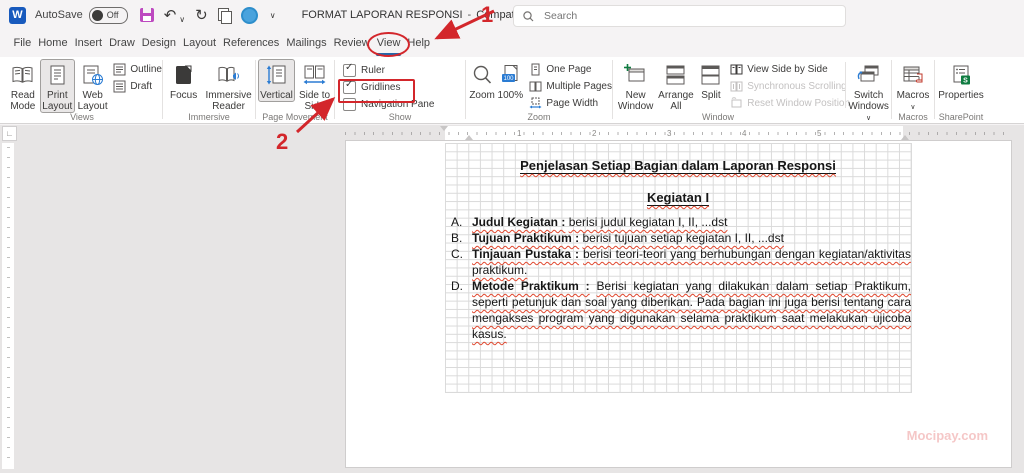 The width and height of the screenshot is (1024, 473). What do you see at coordinates (965, 81) in the screenshot?
I see `svg-text: S` at bounding box center [965, 81].